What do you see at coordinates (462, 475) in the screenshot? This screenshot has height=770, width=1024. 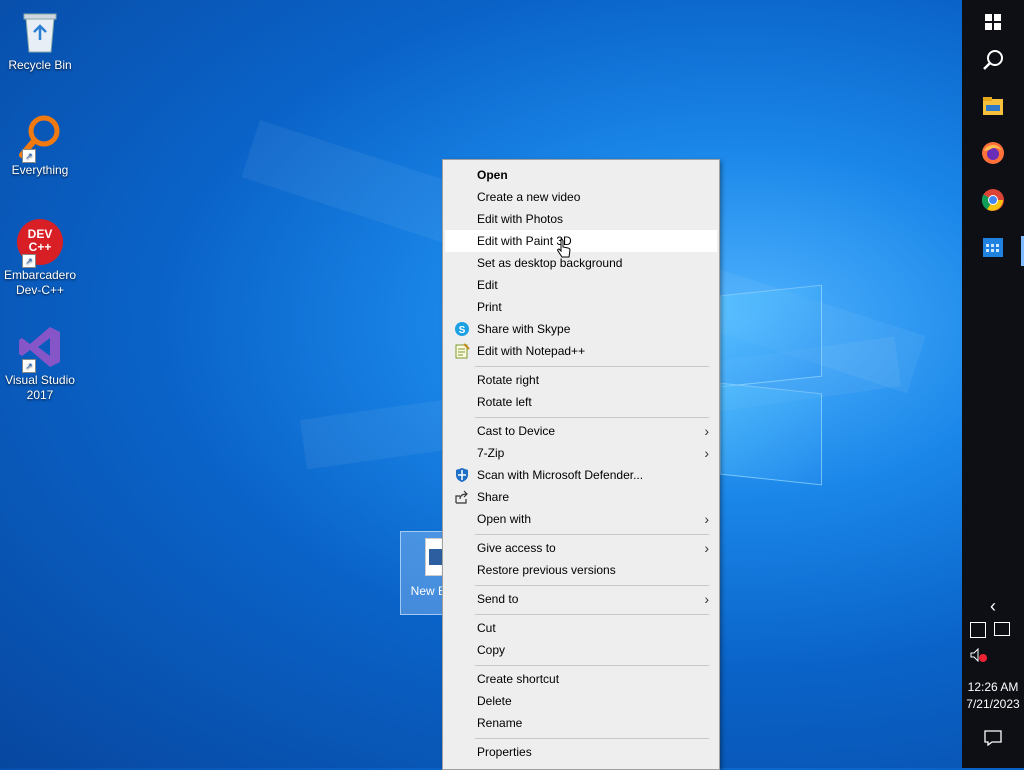 I see `defender-shield-icon` at bounding box center [462, 475].